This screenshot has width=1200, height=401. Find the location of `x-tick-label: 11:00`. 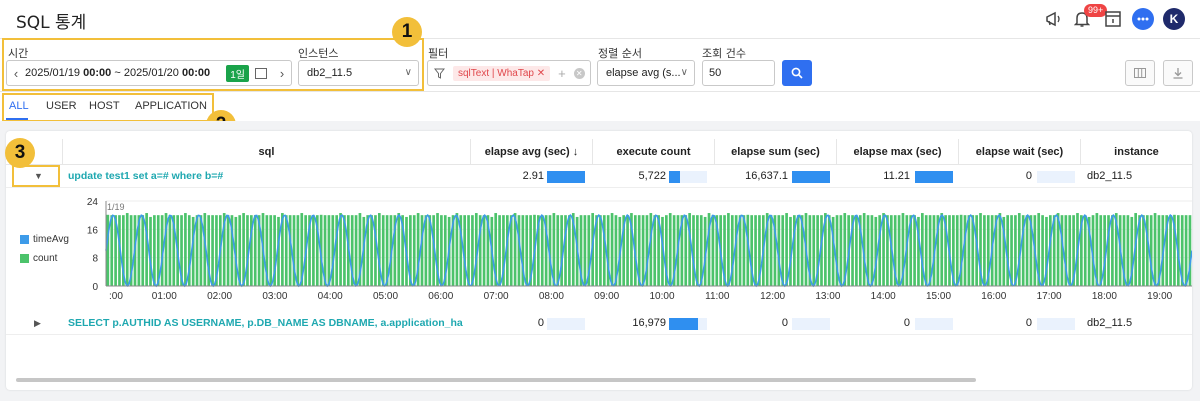

x-tick-label: 11:00 is located at coordinates (717, 296).